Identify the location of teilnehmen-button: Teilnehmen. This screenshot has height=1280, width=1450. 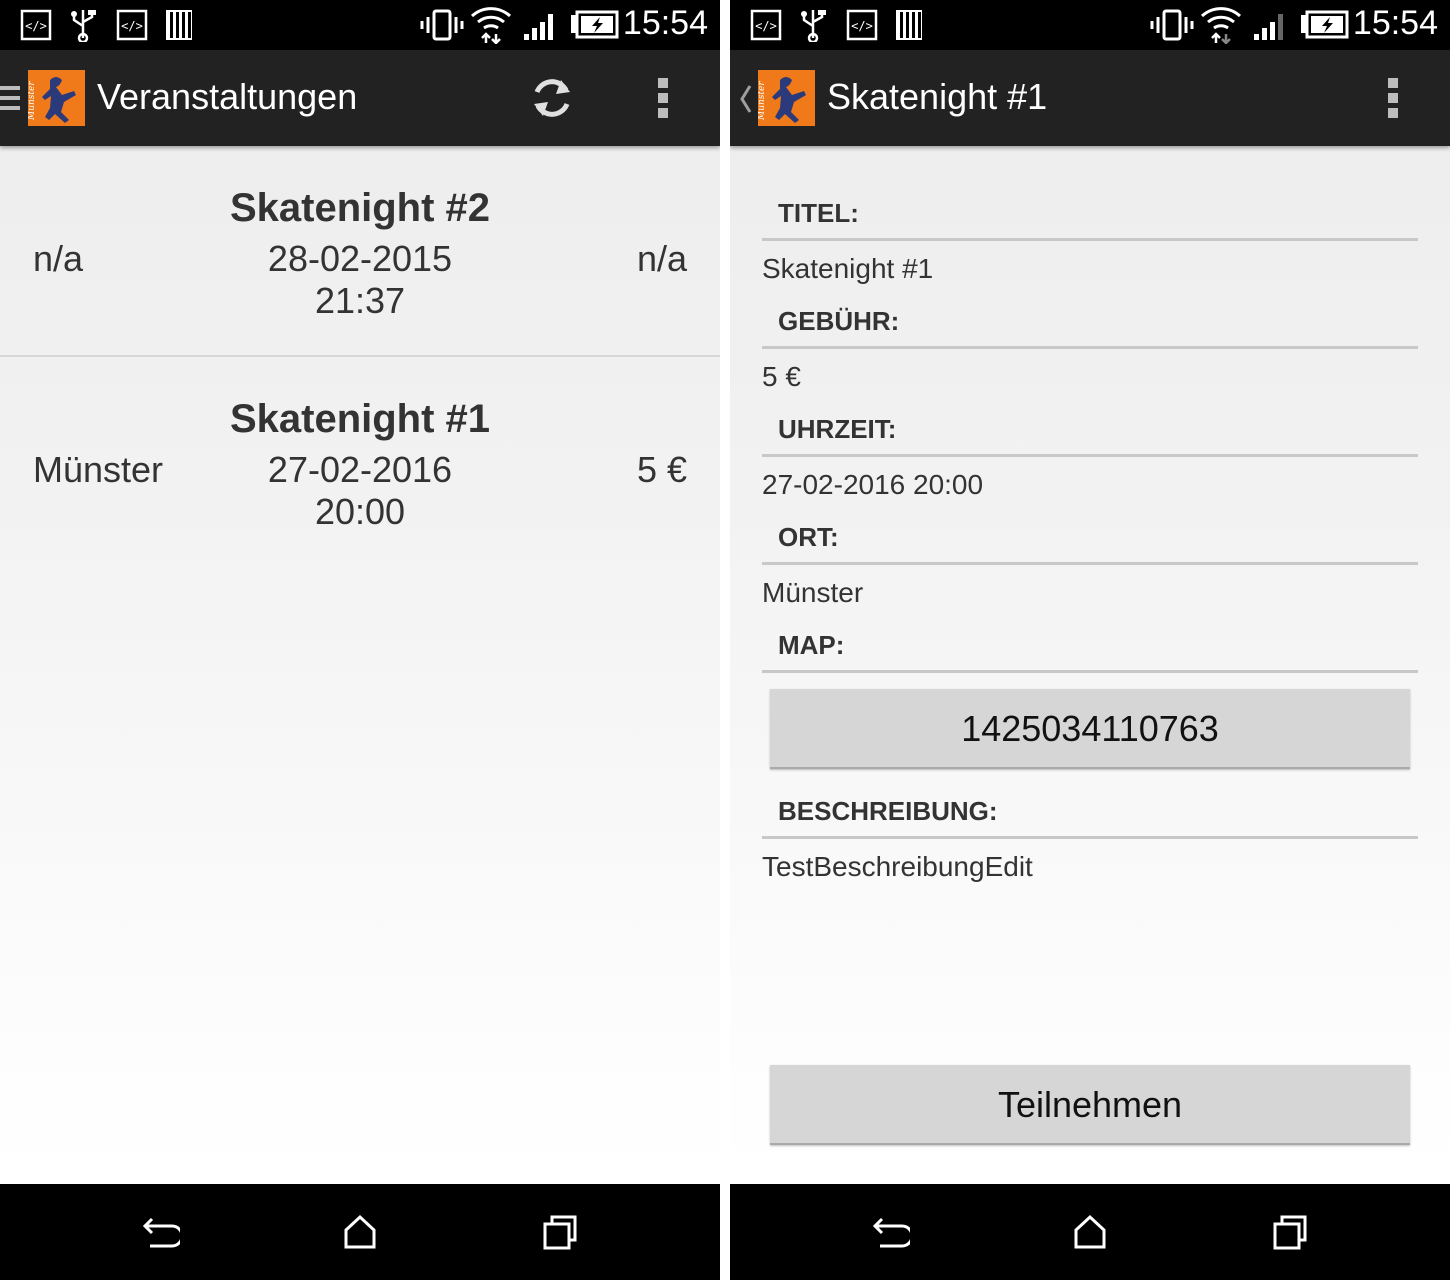
(1090, 1105).